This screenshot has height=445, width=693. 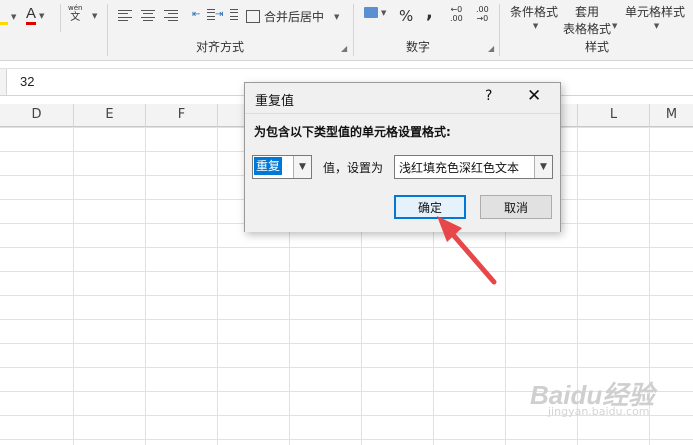 I want to click on value-type-select: 重复 ▼, so click(x=282, y=167).